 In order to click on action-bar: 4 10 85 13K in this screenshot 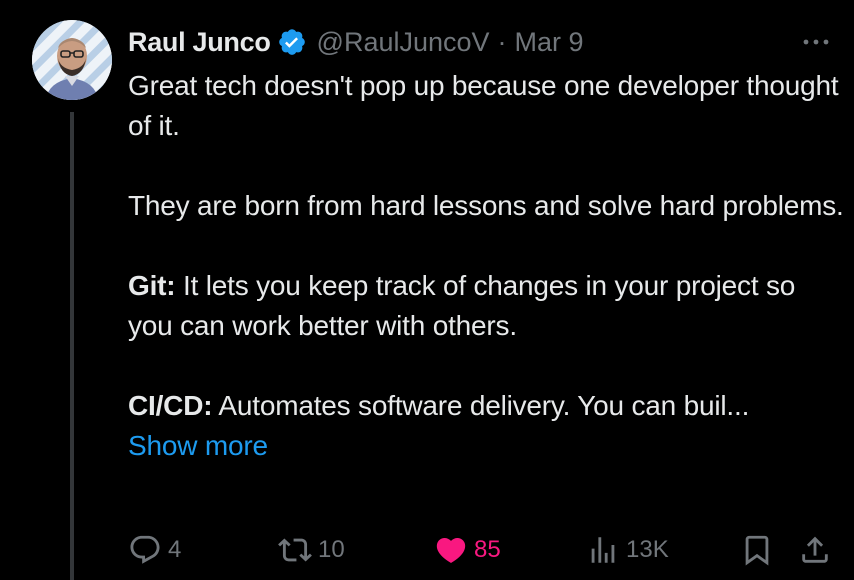, I will do `click(483, 550)`.